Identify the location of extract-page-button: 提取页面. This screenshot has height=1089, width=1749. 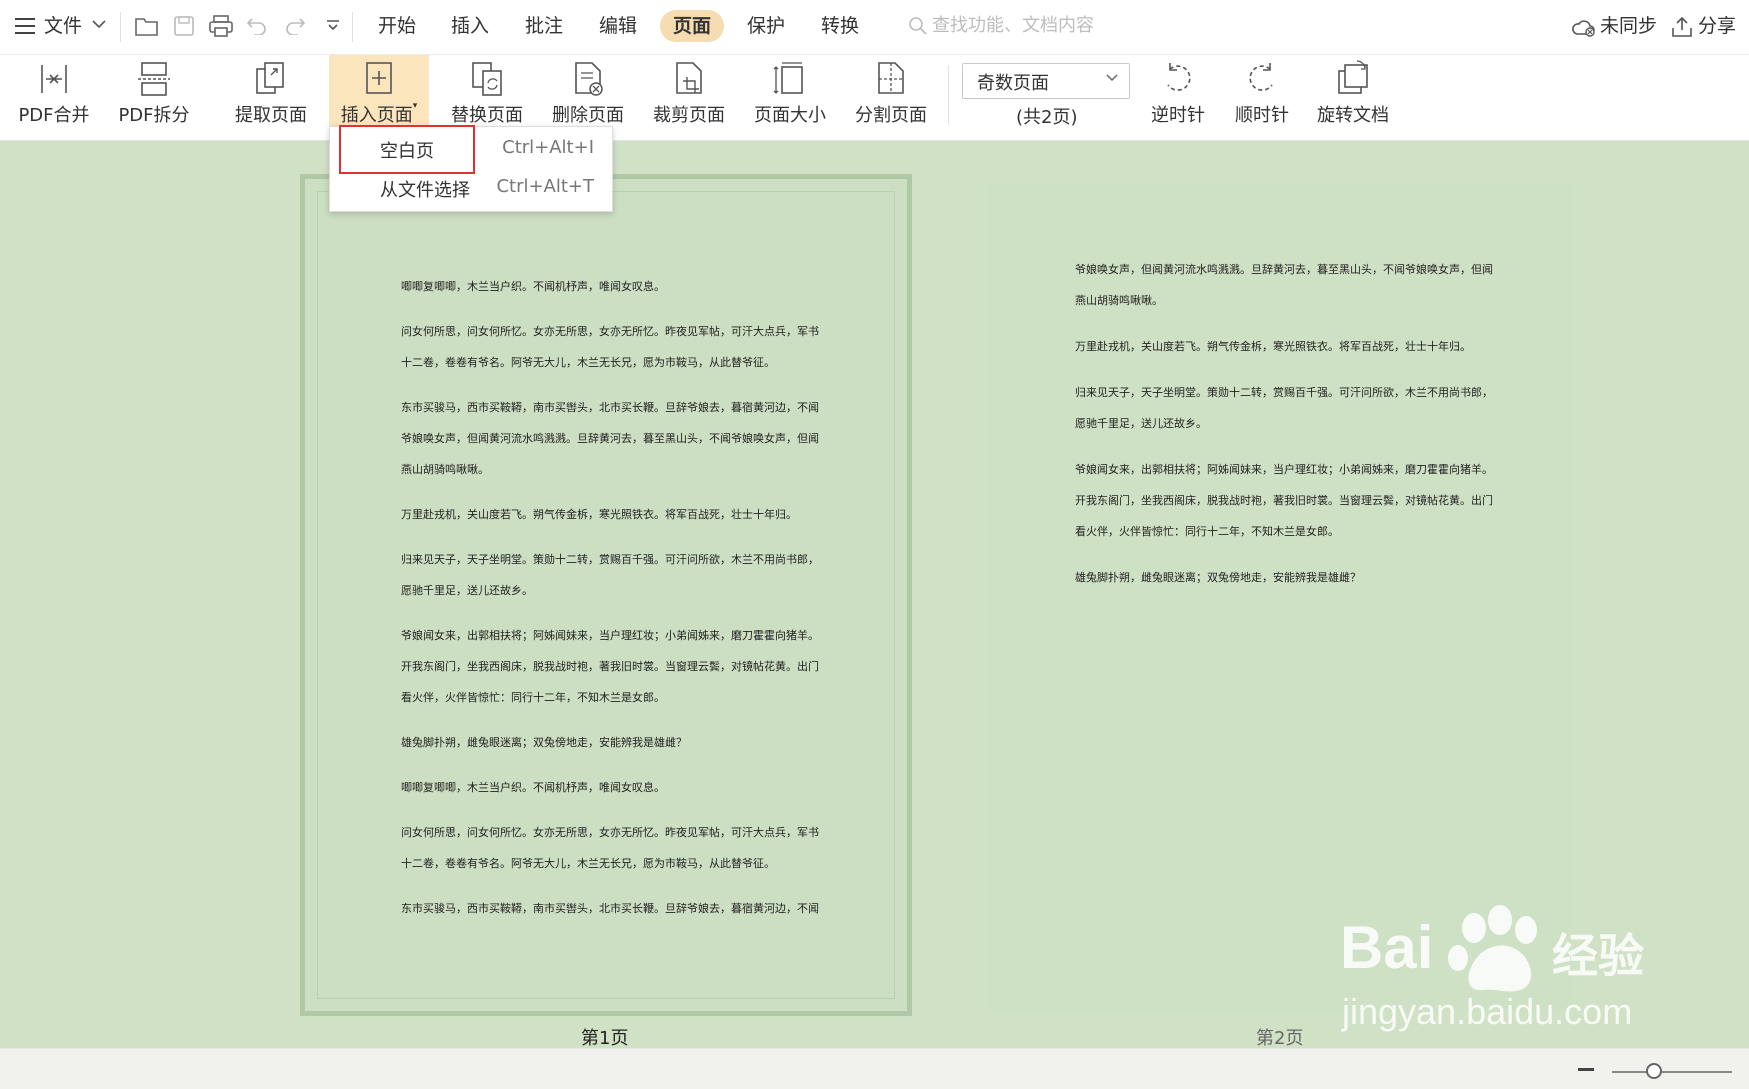
(271, 97).